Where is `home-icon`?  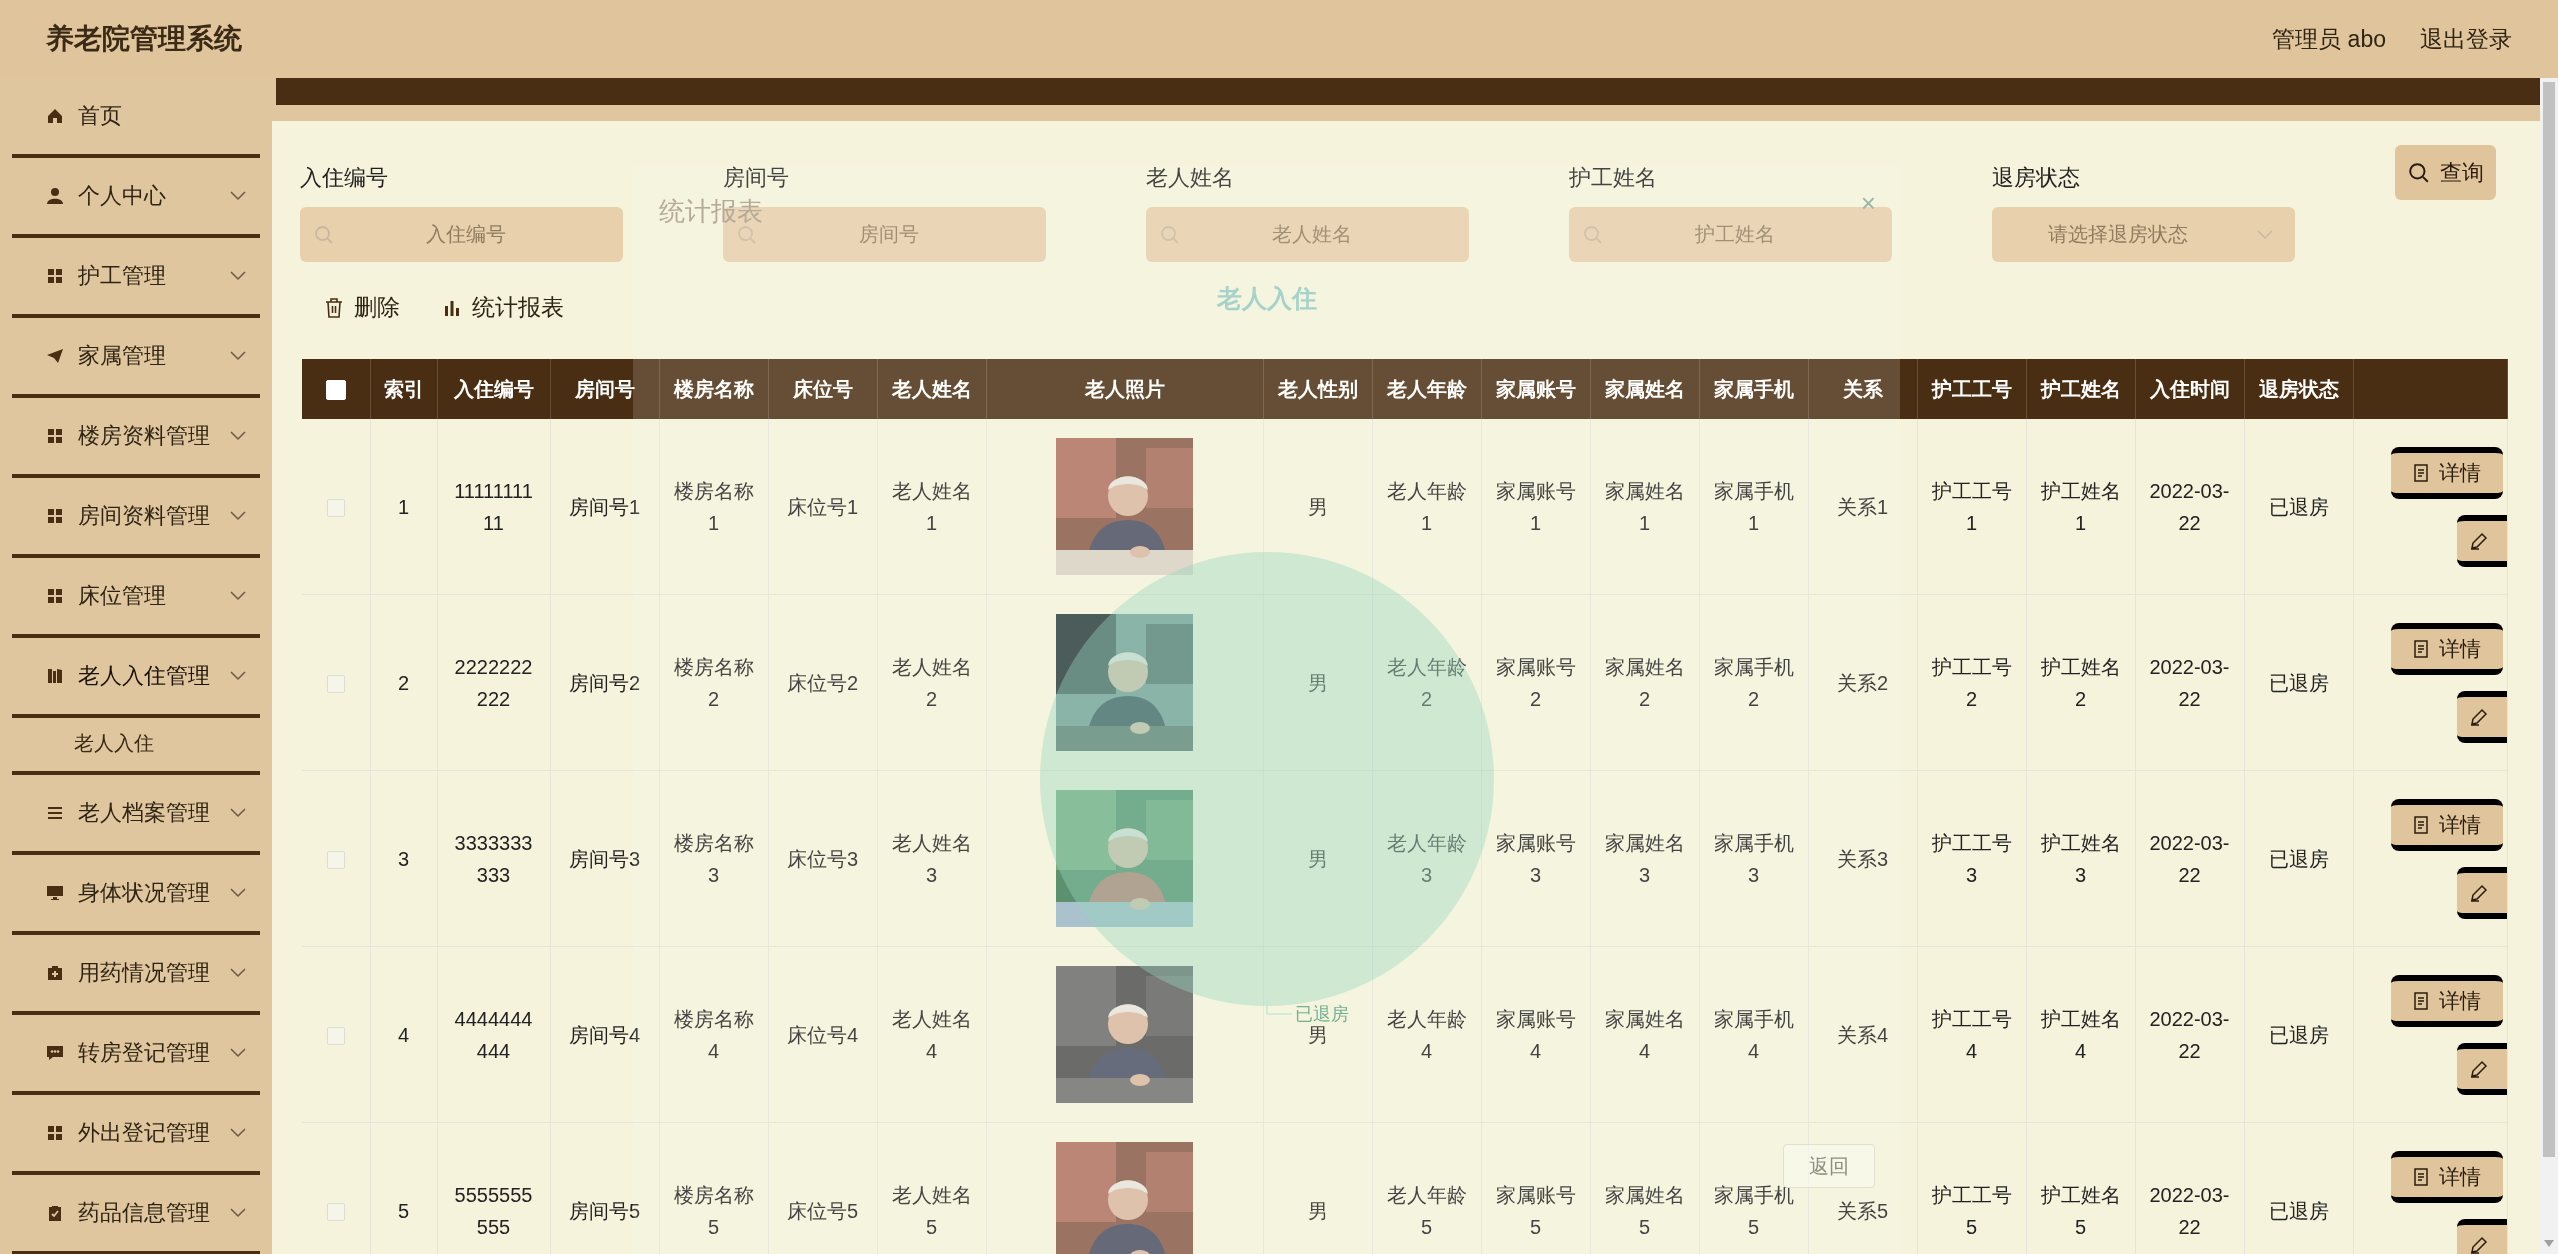
home-icon is located at coordinates (55, 116).